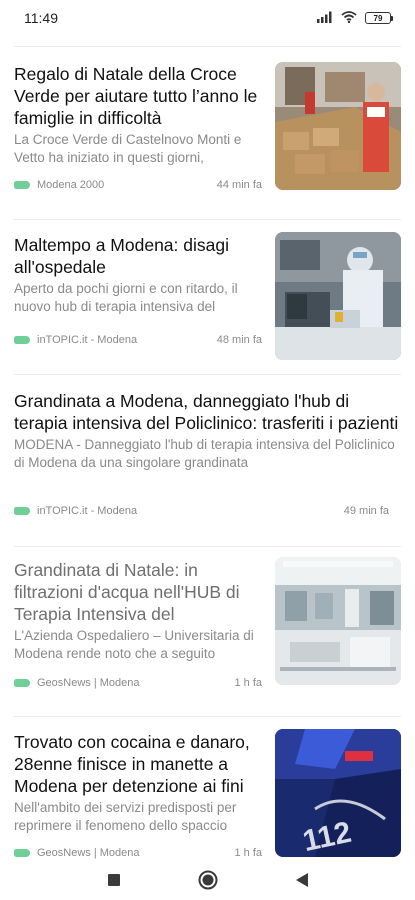 Image resolution: width=415 pixels, height=900 pixels. I want to click on article-source: Modena 2000, so click(59, 185).